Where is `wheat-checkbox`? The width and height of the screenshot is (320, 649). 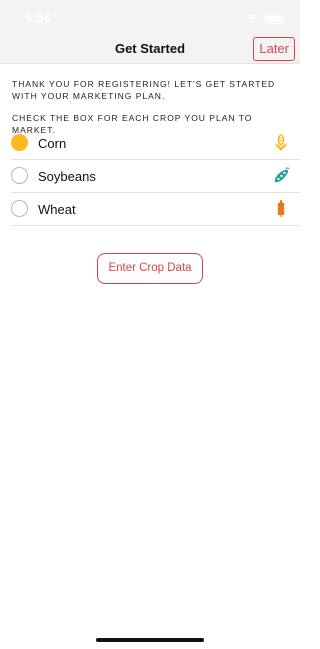 wheat-checkbox is located at coordinates (19, 208).